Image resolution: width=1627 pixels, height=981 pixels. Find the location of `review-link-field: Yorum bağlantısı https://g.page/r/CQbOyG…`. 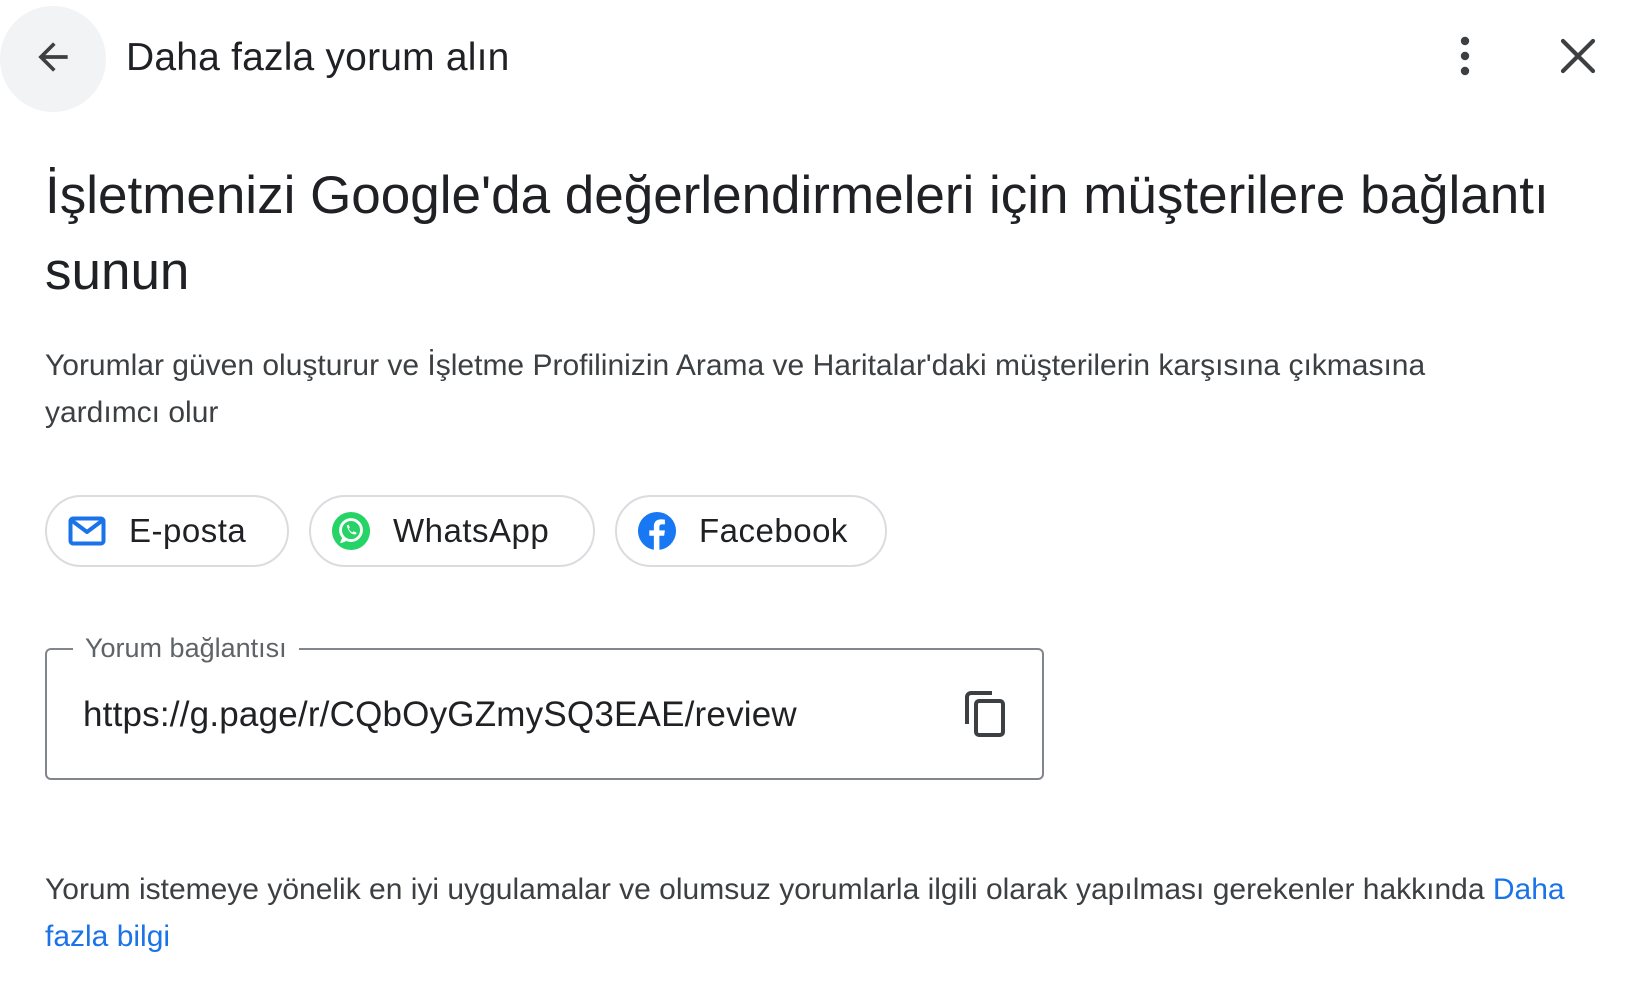

review-link-field: Yorum bağlantısı https://g.page/r/CQbOyG… is located at coordinates (544, 705).